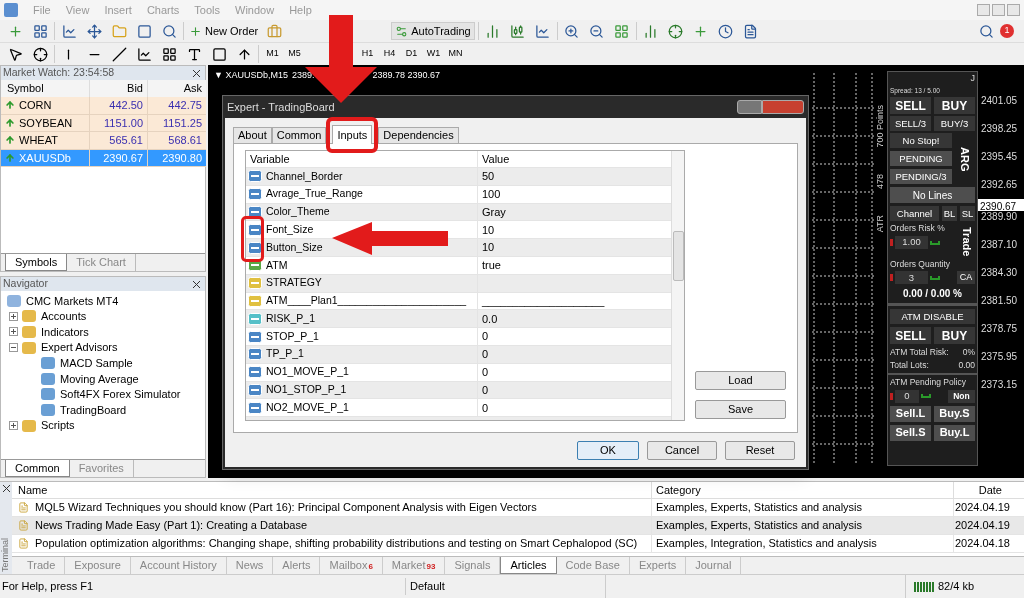  Describe the element at coordinates (93, 410) in the screenshot. I see `tree-item: TradingBoard` at that location.